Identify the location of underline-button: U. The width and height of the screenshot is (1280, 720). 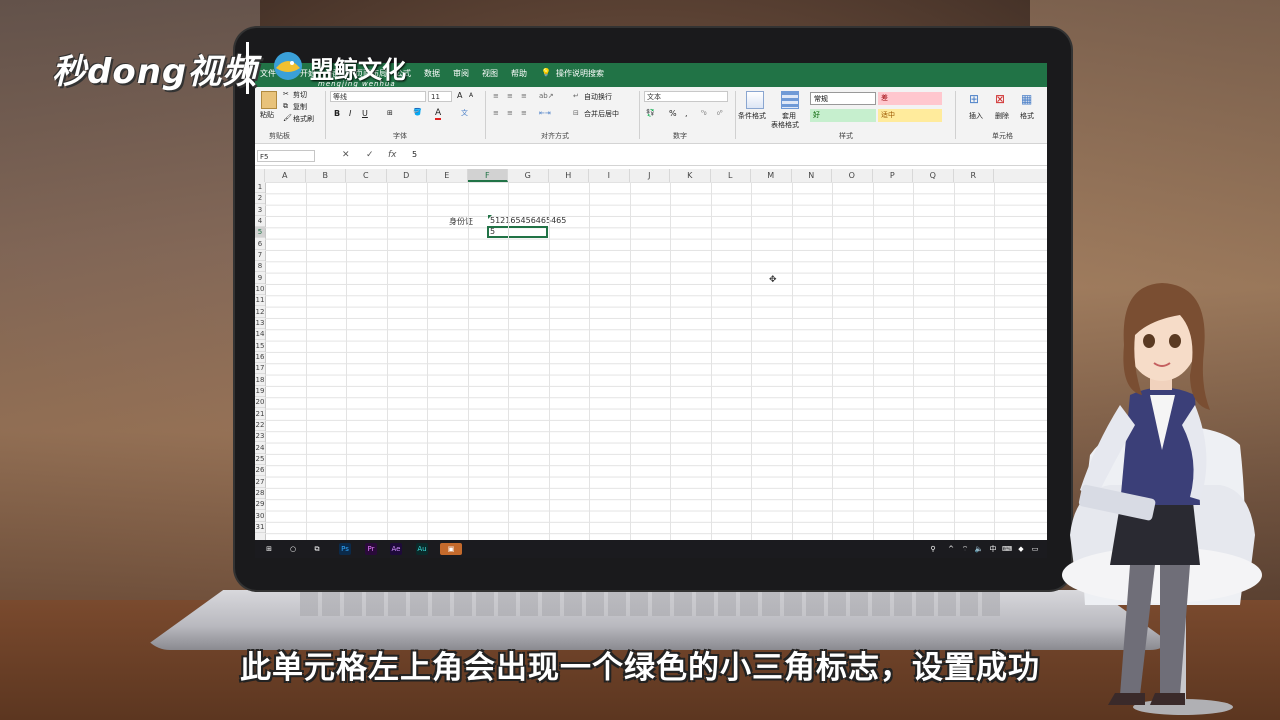
(365, 113).